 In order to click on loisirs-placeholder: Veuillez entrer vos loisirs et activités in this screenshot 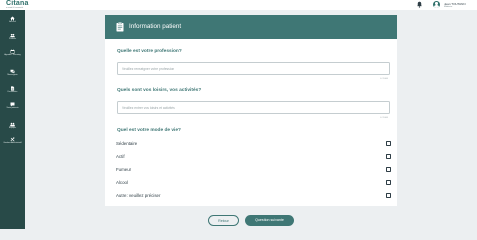, I will do `click(148, 108)`.